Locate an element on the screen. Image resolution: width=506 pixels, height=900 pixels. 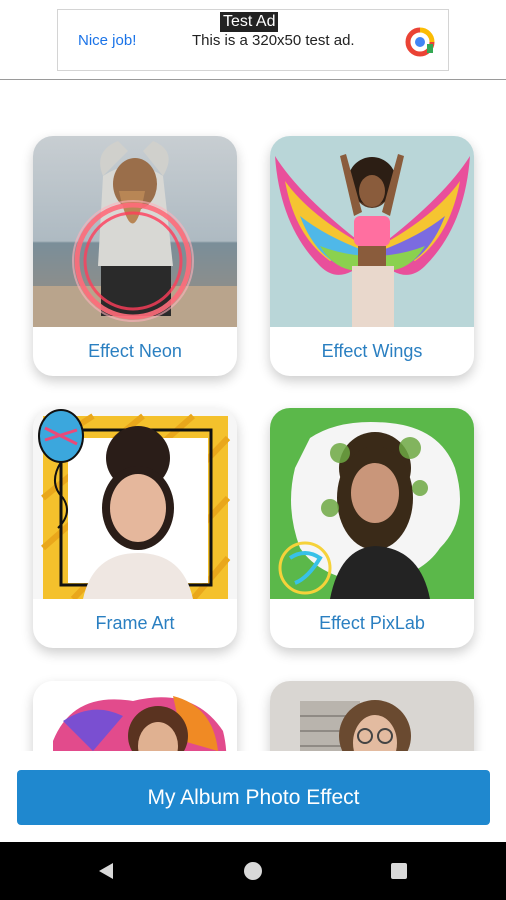
recents-button is located at coordinates (399, 871).